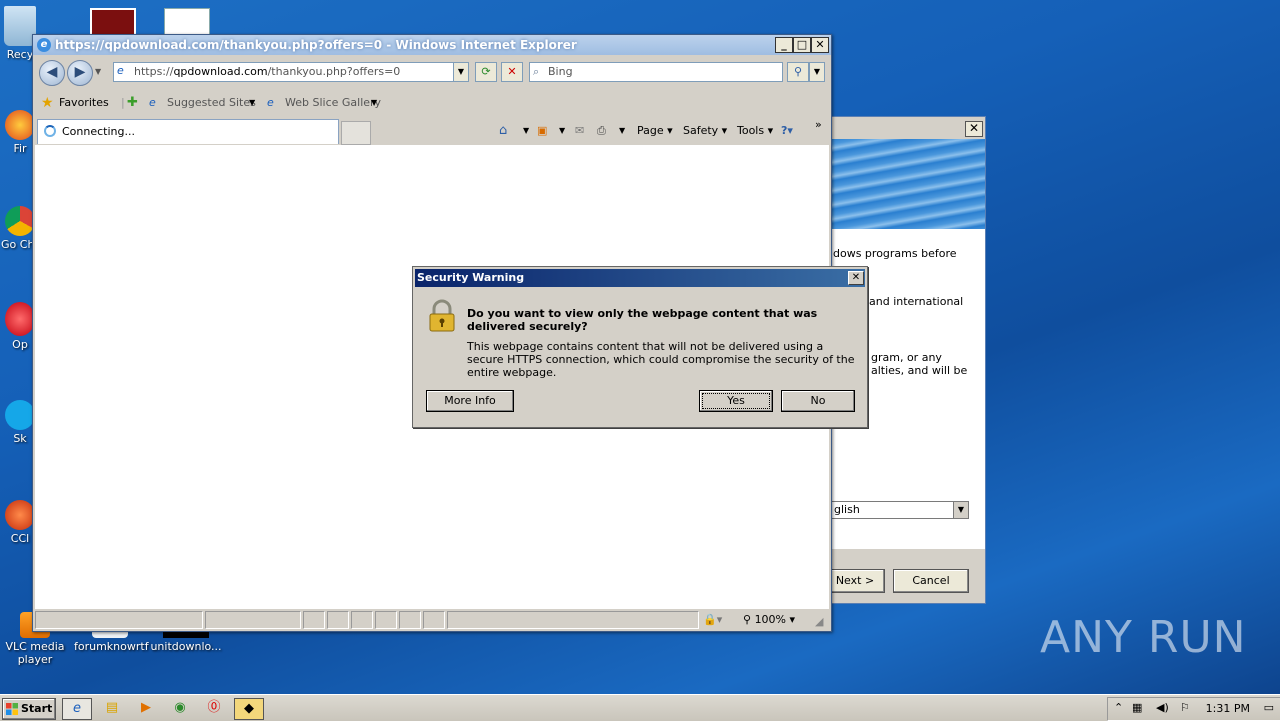  Describe the element at coordinates (802, 45) in the screenshot. I see `maximize-button: □` at that location.